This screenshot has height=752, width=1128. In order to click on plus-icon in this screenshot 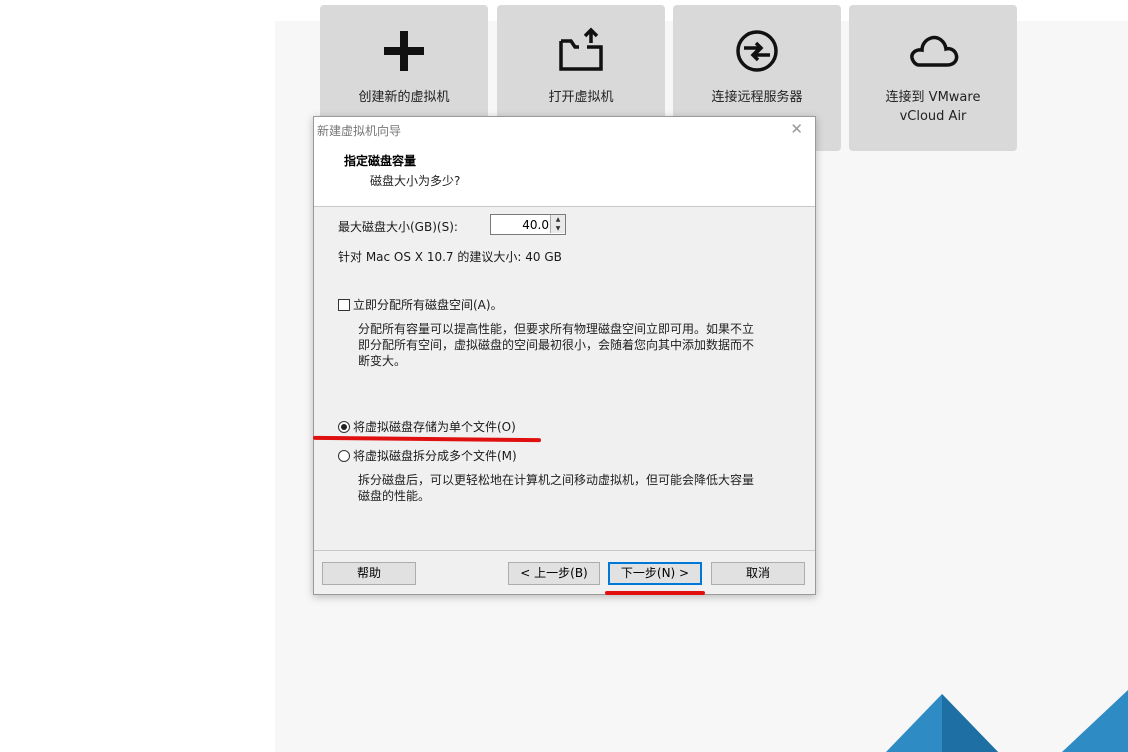, I will do `click(404, 51)`.